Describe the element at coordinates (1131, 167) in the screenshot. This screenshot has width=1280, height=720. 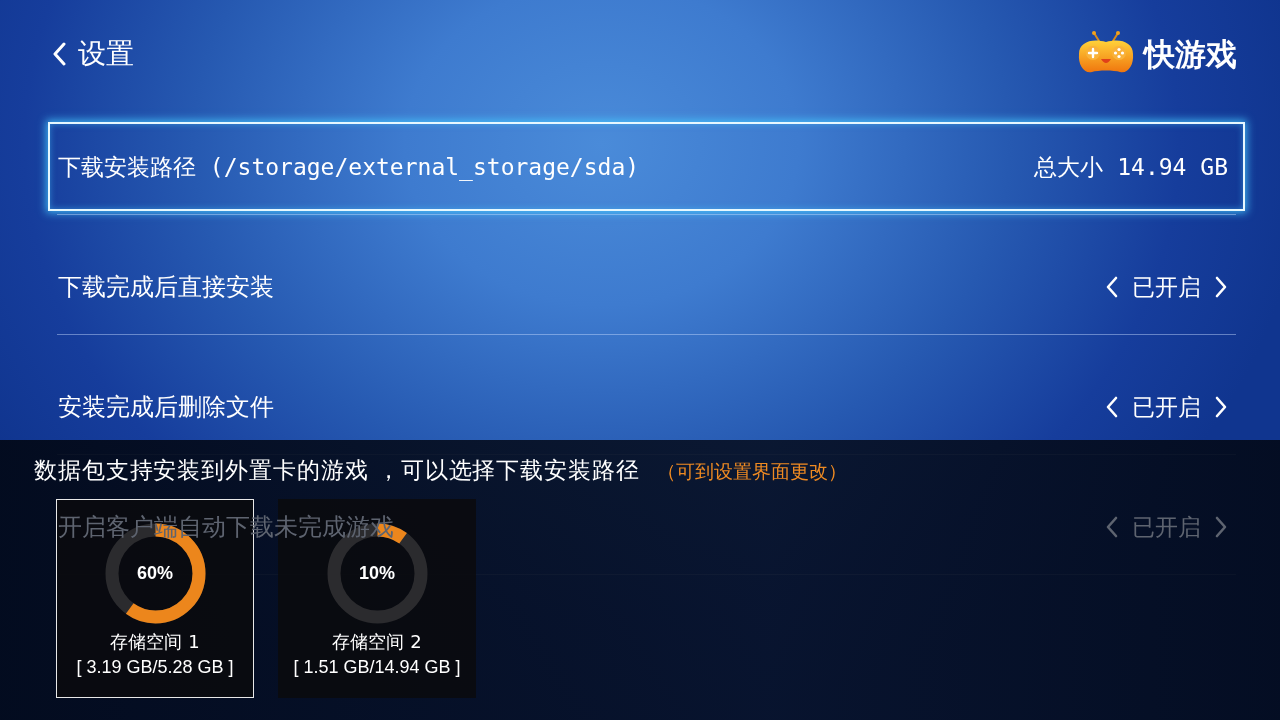
I see `total-size-text: 总大小 14.94 GB` at that location.